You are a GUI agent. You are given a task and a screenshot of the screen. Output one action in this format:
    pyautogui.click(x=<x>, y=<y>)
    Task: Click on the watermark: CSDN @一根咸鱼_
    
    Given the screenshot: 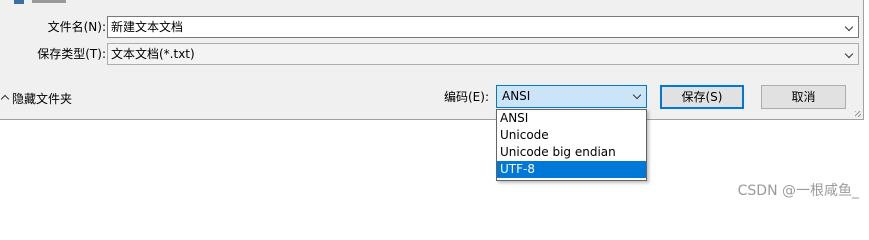 What is the action you would take?
    pyautogui.click(x=798, y=191)
    